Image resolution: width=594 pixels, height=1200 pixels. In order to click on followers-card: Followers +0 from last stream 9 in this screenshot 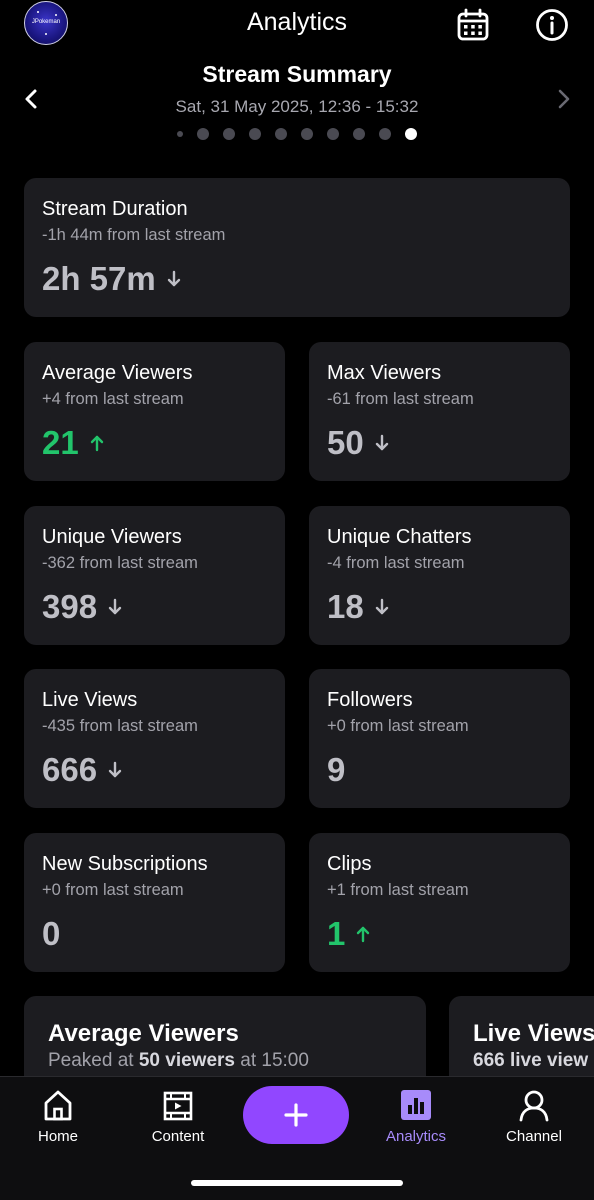, I will do `click(439, 738)`.